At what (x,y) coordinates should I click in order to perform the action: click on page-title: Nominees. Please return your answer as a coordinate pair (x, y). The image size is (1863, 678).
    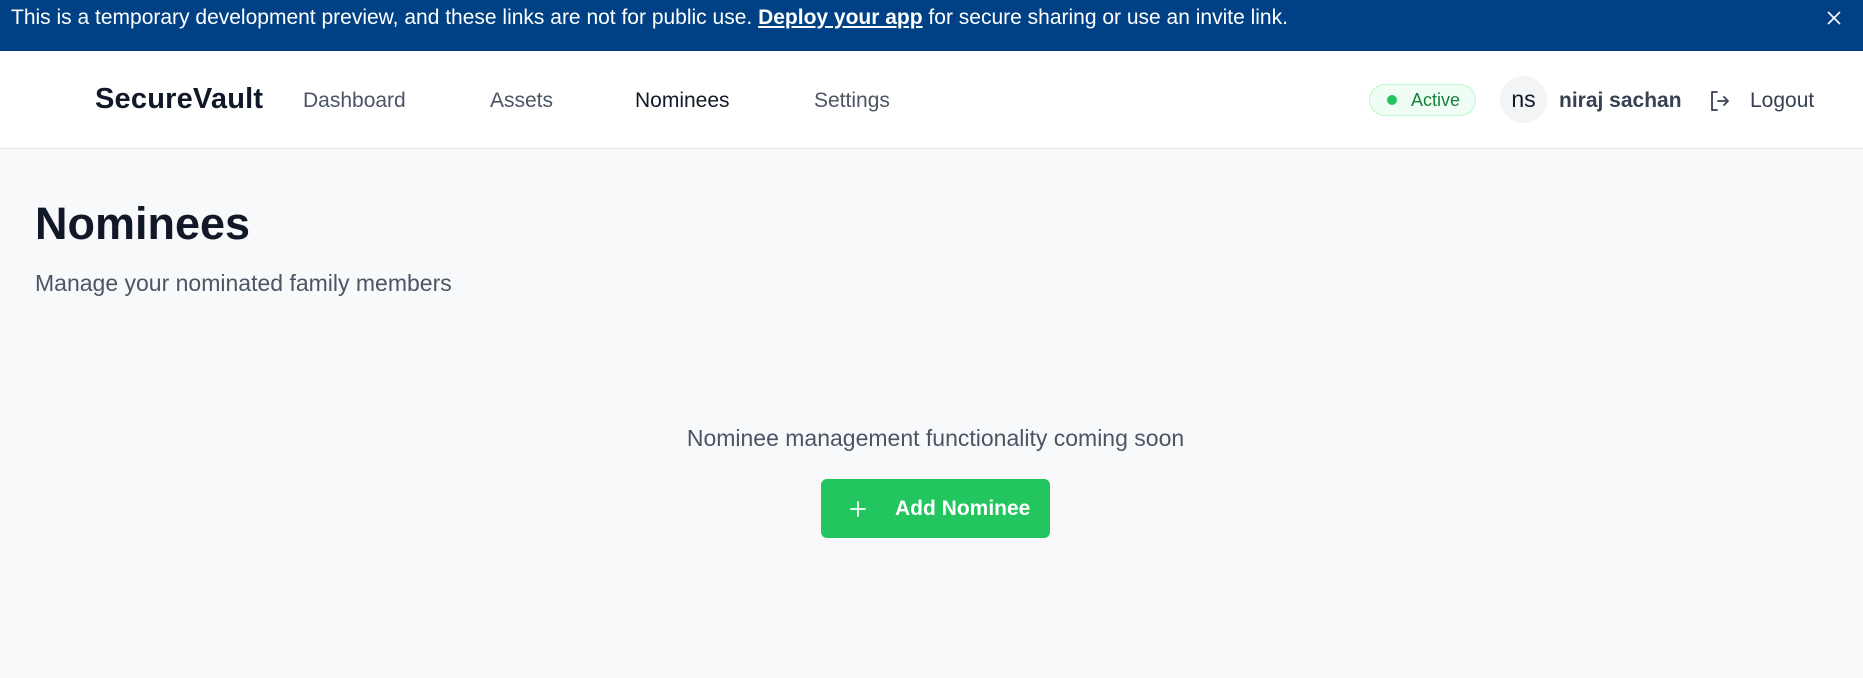
    Looking at the image, I should click on (143, 223).